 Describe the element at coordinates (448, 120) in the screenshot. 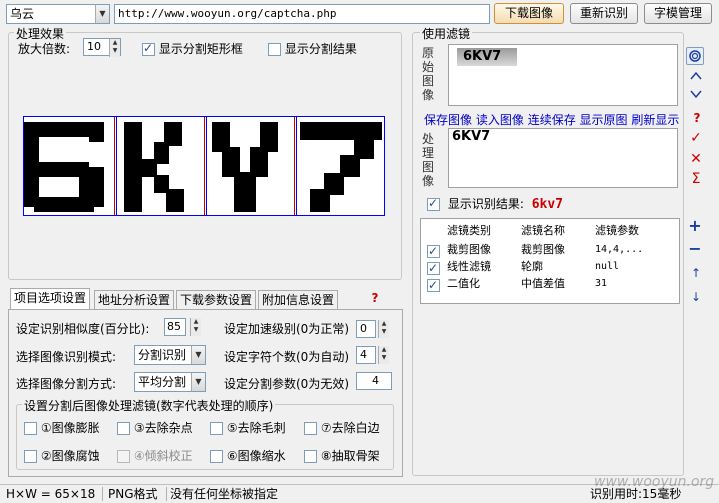

I see `save-image-link: 保存图像` at that location.